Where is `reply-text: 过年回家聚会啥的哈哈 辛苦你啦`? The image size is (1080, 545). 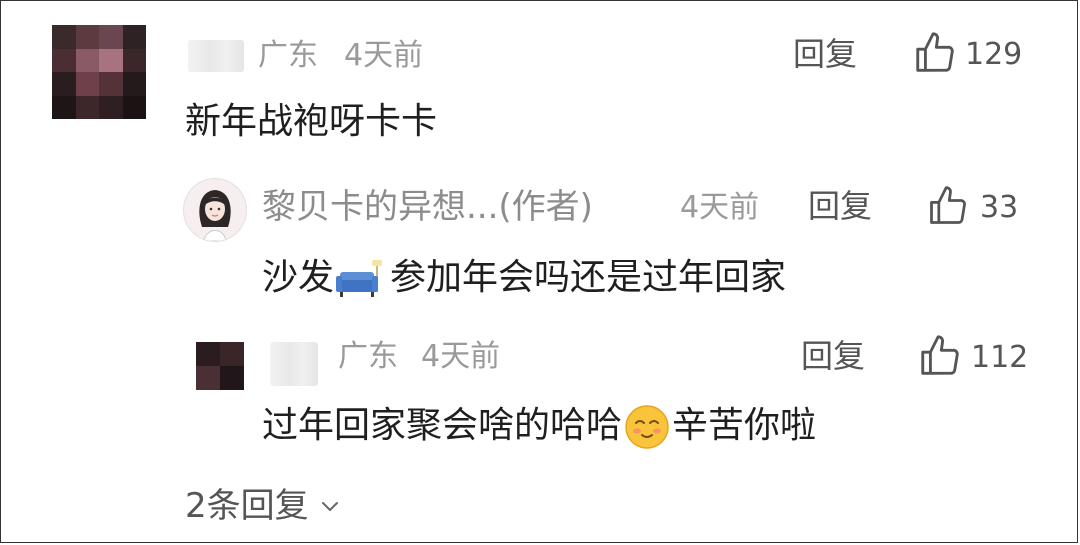 reply-text: 过年回家聚会啥的哈哈 辛苦你啦 is located at coordinates (539, 427).